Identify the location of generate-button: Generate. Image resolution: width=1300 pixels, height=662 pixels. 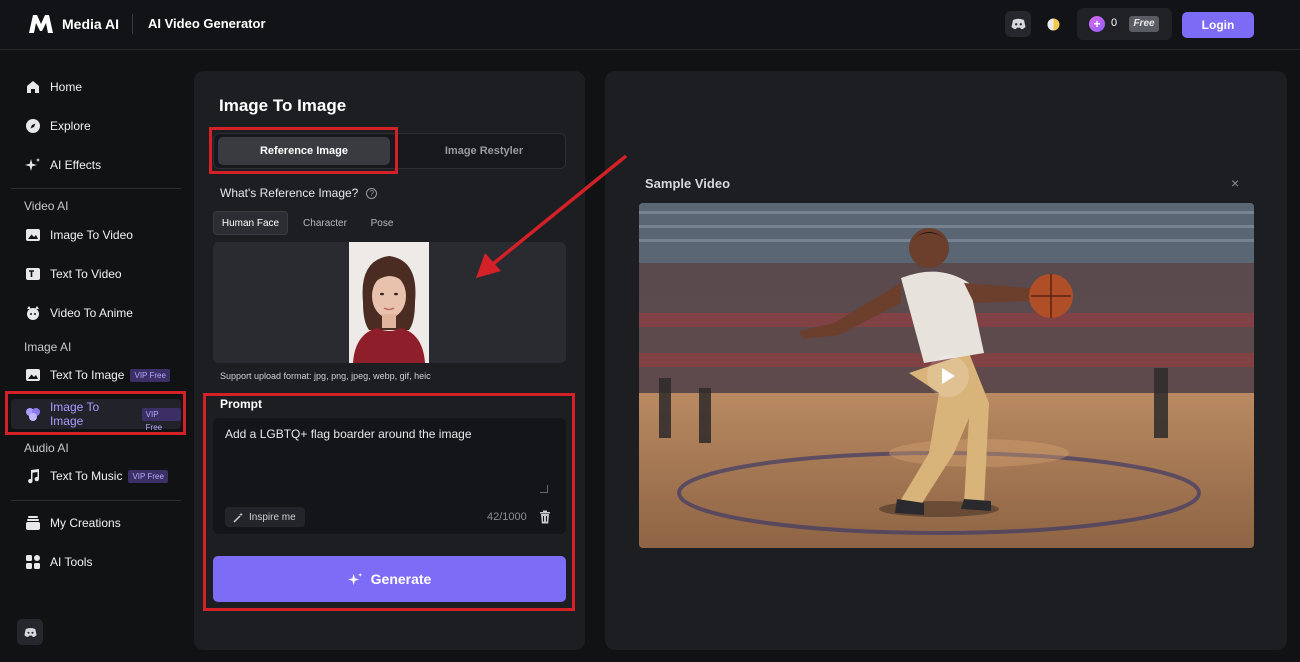
(389, 579).